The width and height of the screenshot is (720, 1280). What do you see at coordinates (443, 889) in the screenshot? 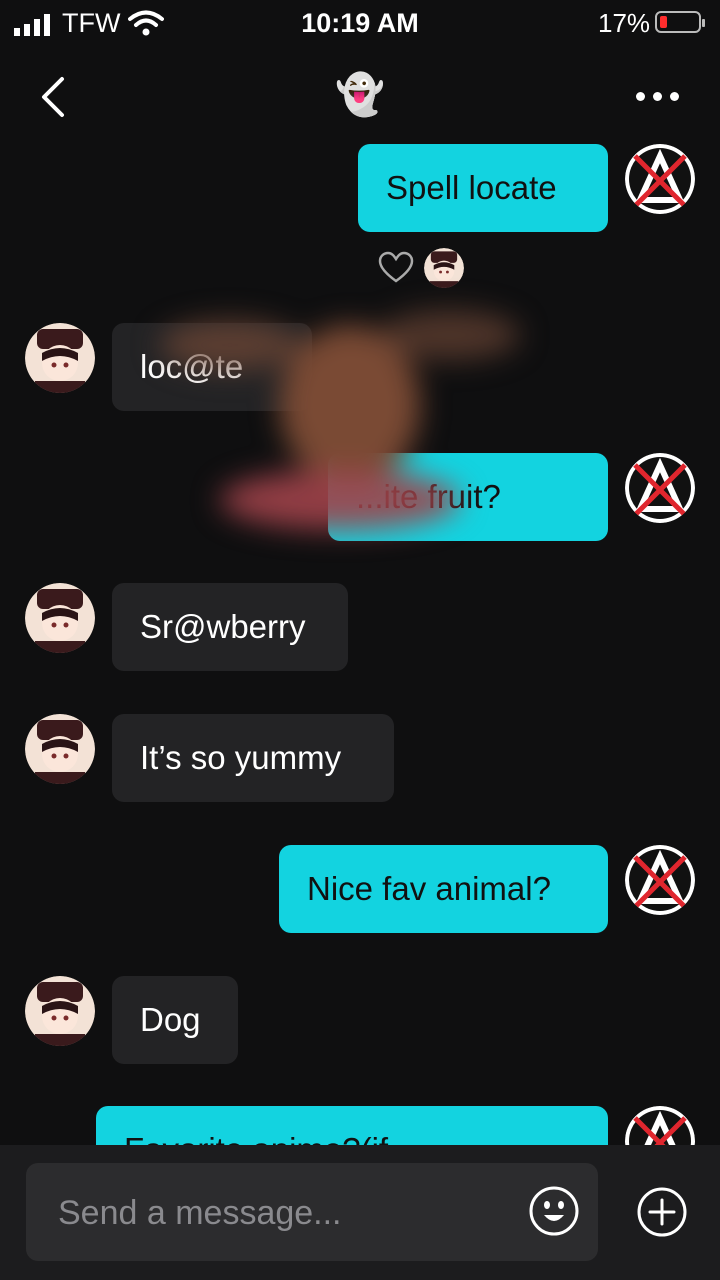
I see `outgoing-message: Nice fav animal?` at bounding box center [443, 889].